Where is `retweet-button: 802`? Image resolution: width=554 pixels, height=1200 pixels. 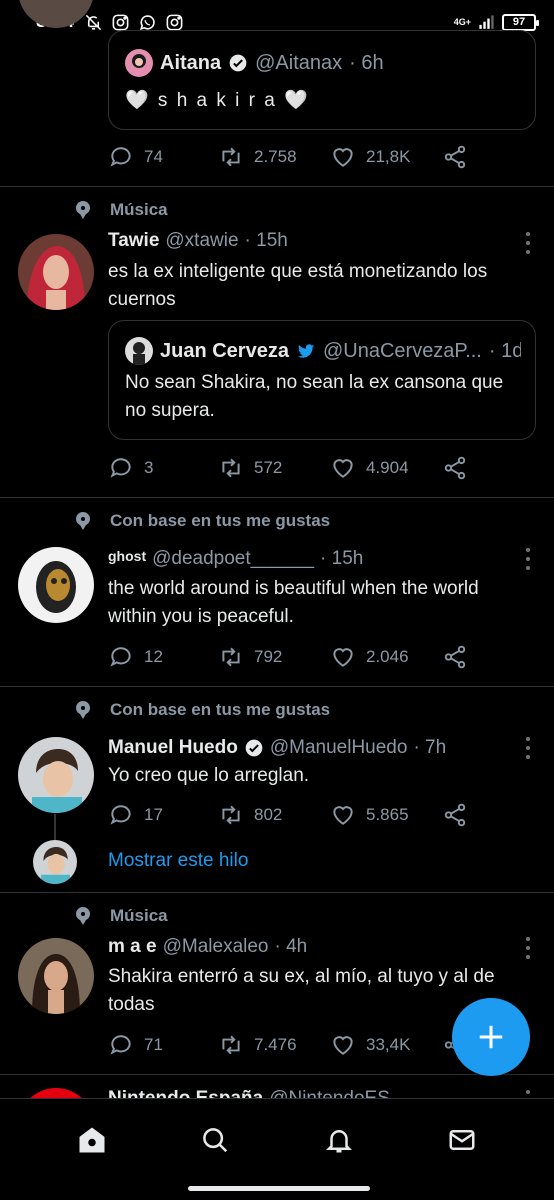 retweet-button: 802 is located at coordinates (274, 815).